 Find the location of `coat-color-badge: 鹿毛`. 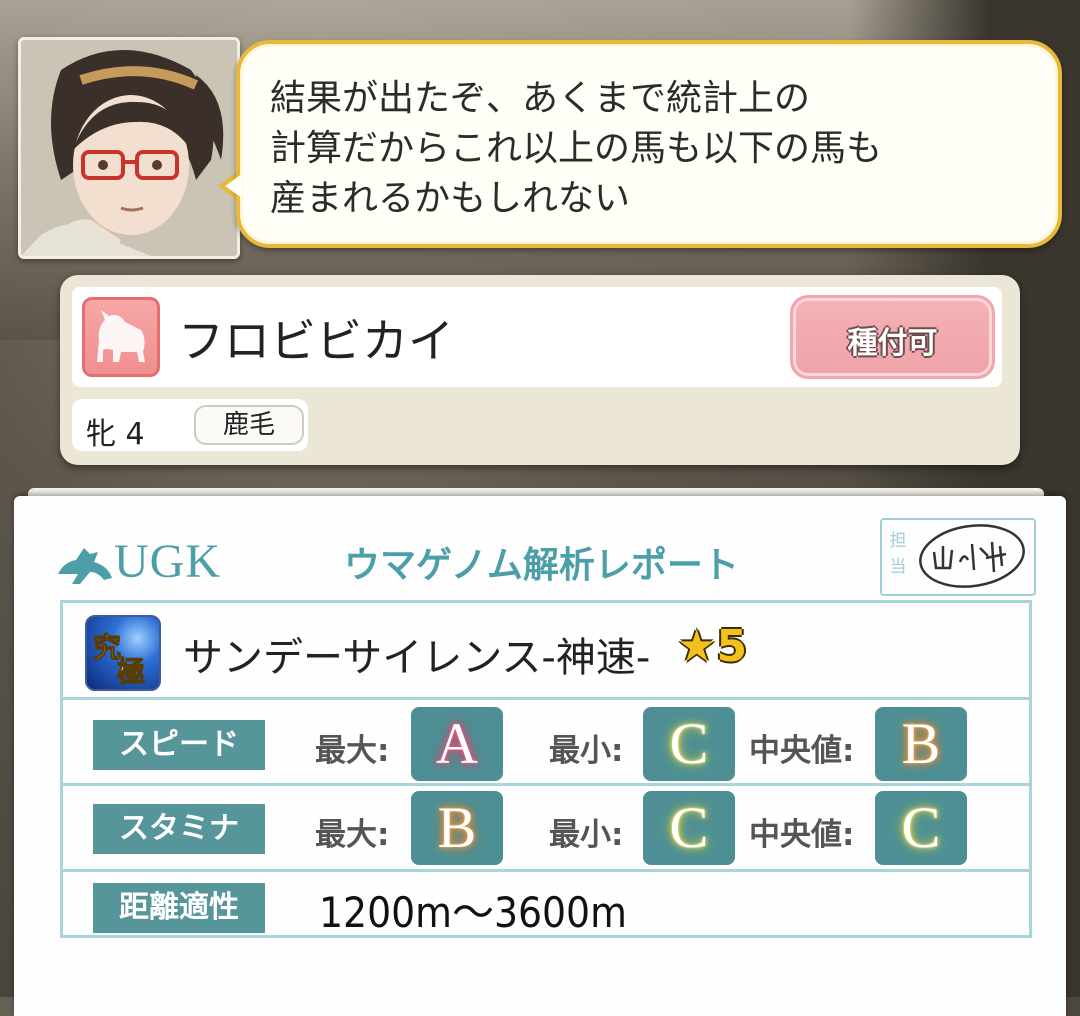

coat-color-badge: 鹿毛 is located at coordinates (249, 425).